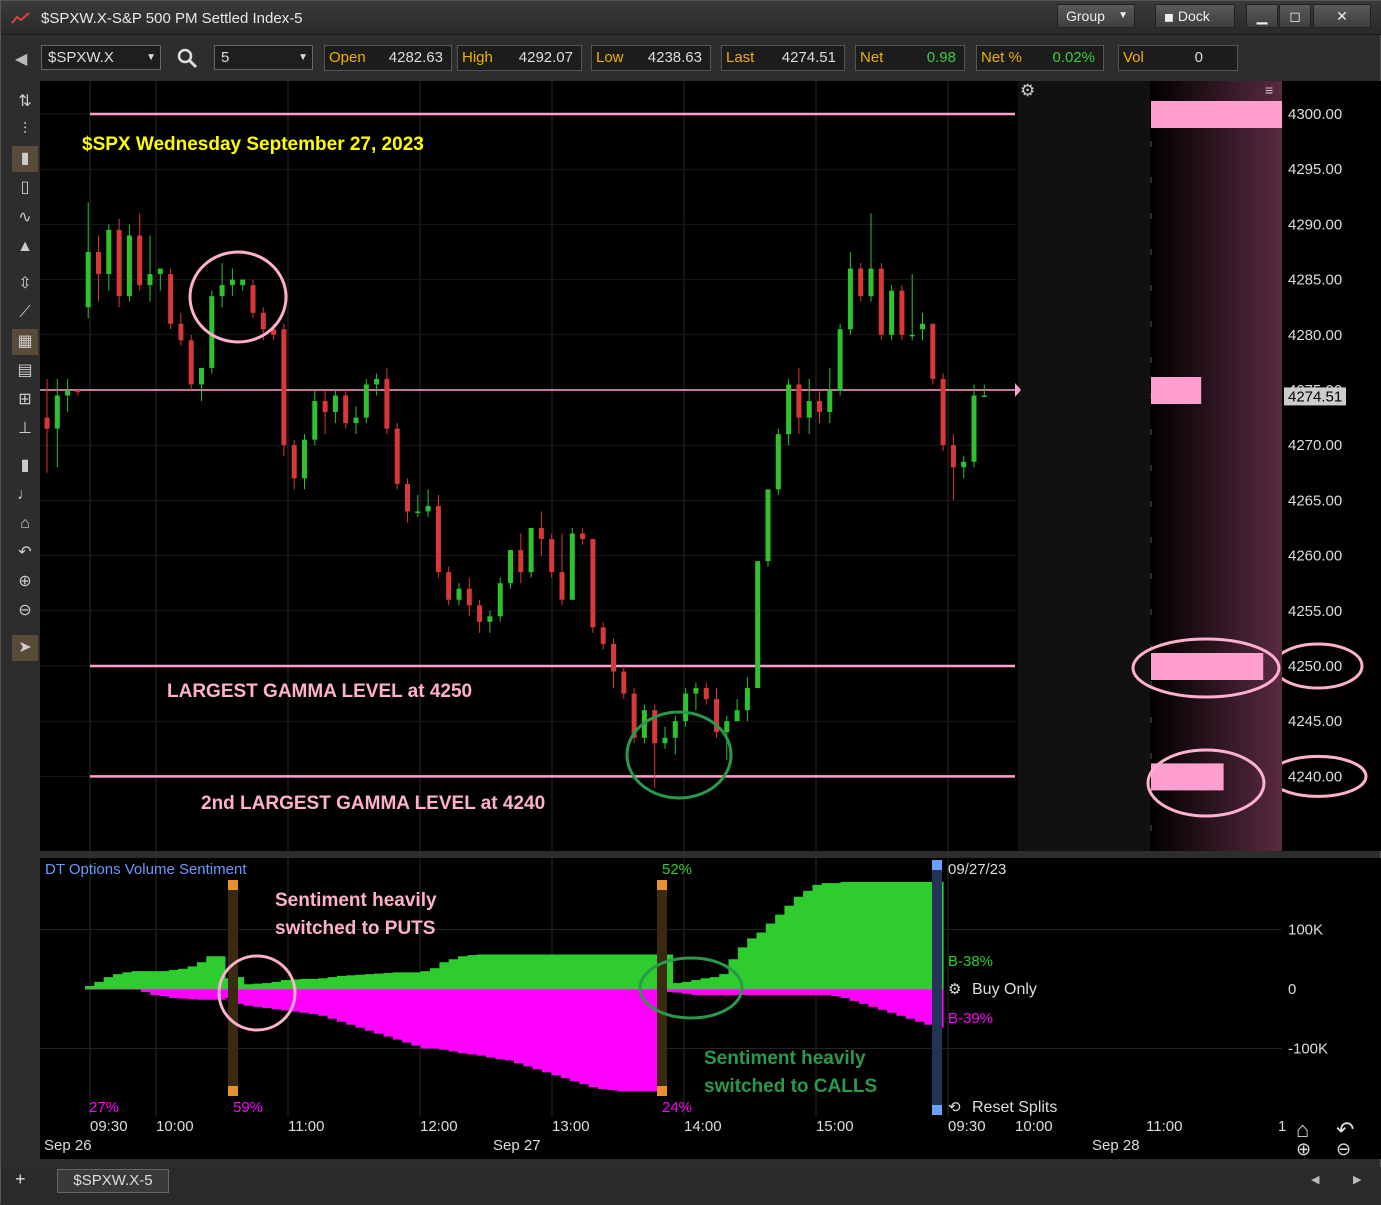  What do you see at coordinates (1269, 90) in the screenshot?
I see `menu-icon: ≡` at bounding box center [1269, 90].